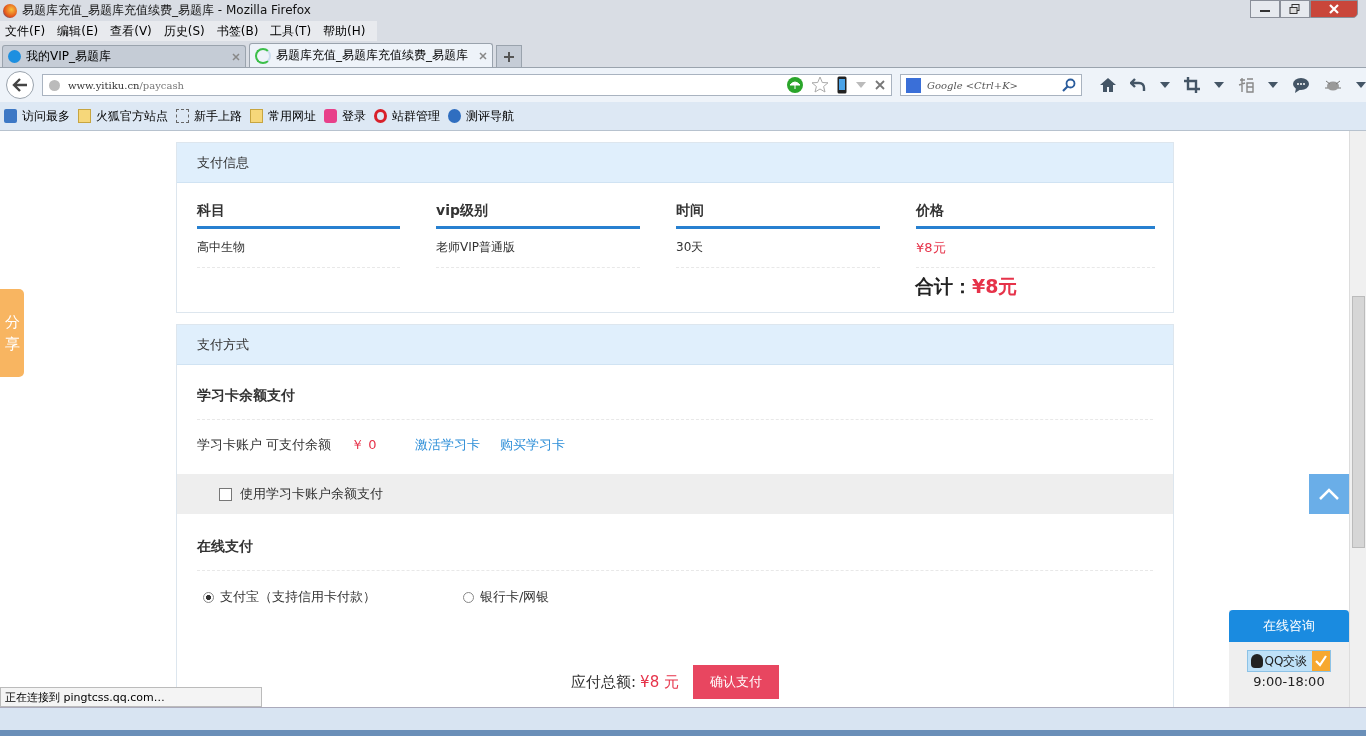  I want to click on payment-radio: 支付宝（支持信用卡付款）, so click(333, 597).